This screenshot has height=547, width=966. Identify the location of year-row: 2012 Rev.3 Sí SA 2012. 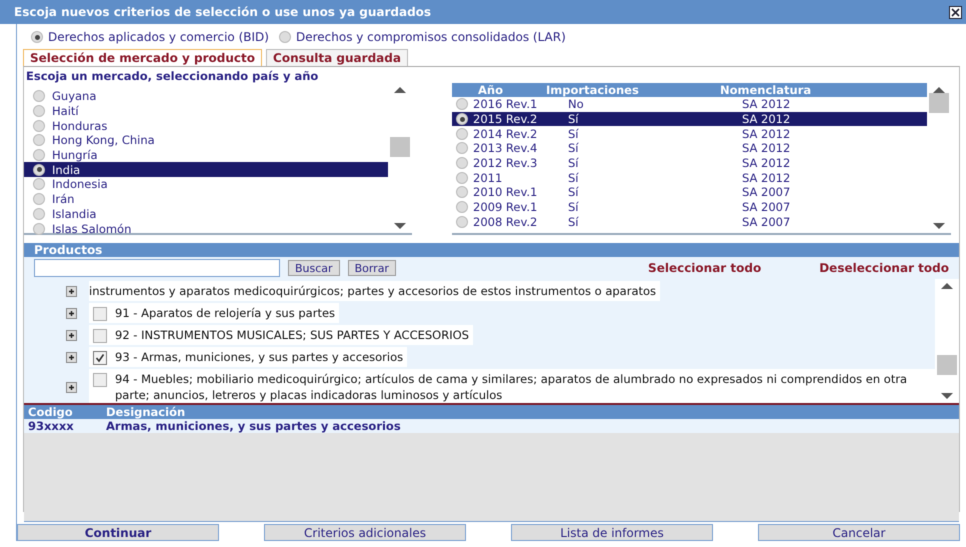
(689, 163).